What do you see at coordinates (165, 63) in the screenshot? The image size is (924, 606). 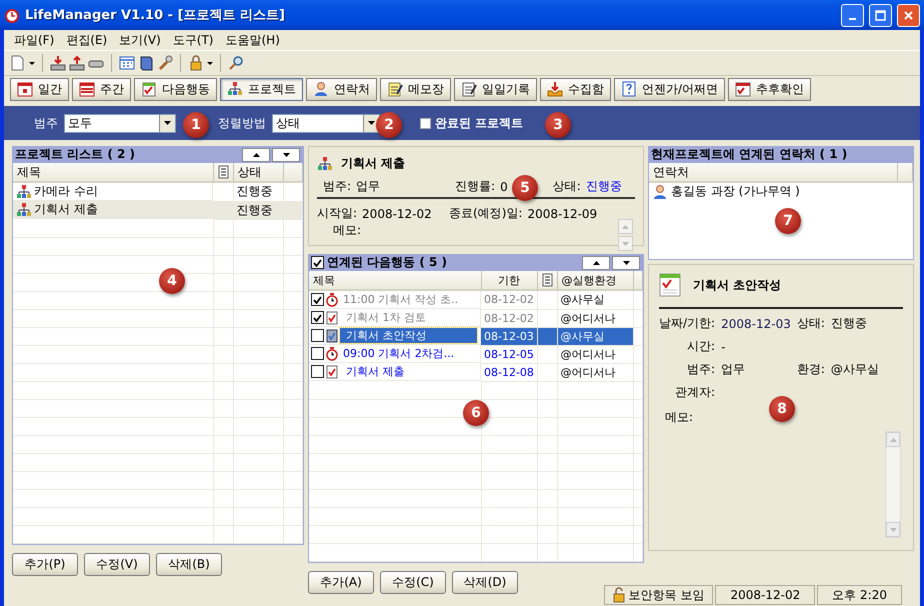 I see `wrench-icon` at bounding box center [165, 63].